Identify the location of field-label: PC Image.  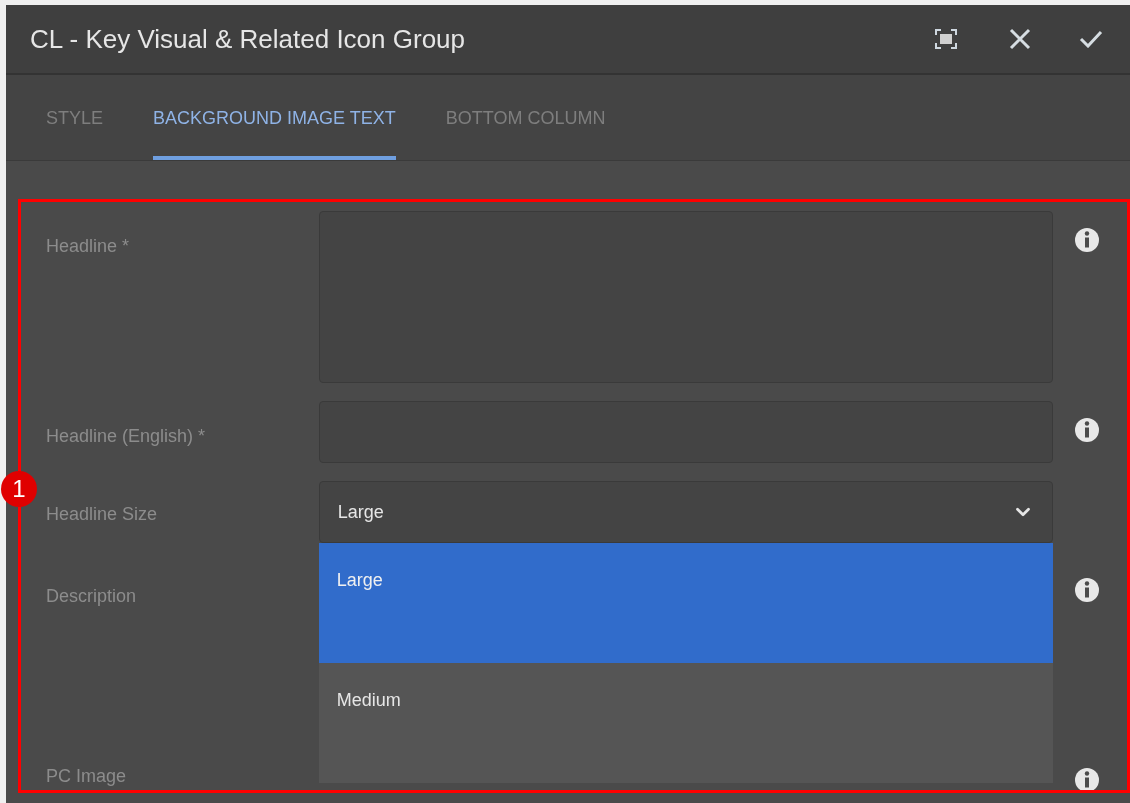
(87, 776).